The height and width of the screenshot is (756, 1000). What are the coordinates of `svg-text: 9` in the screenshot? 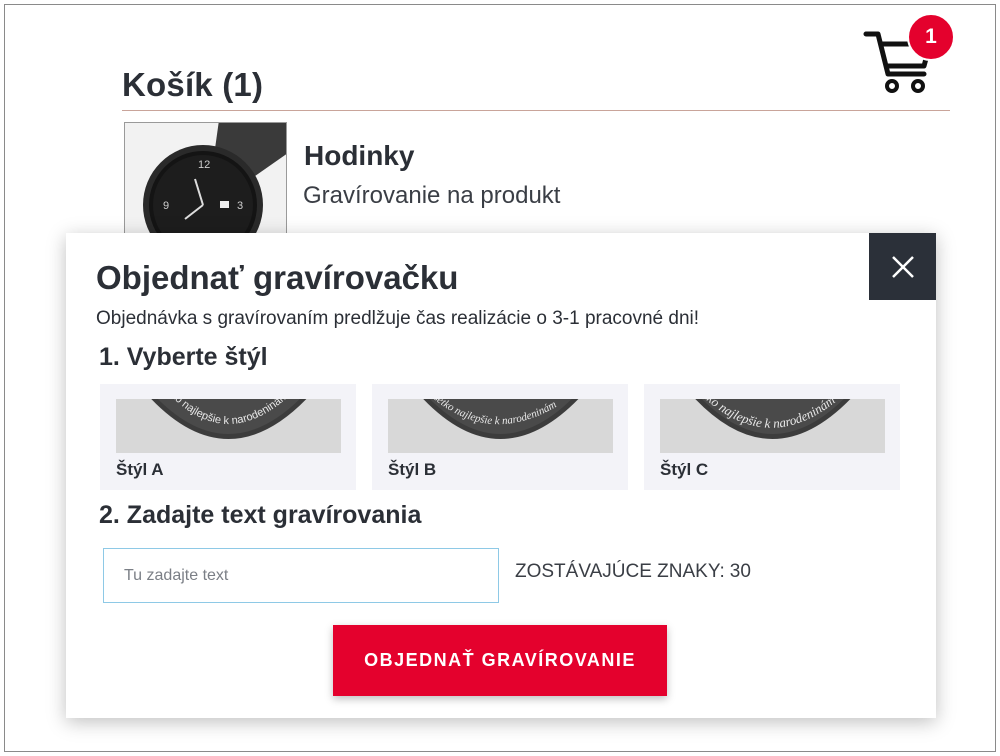 It's located at (166, 206).